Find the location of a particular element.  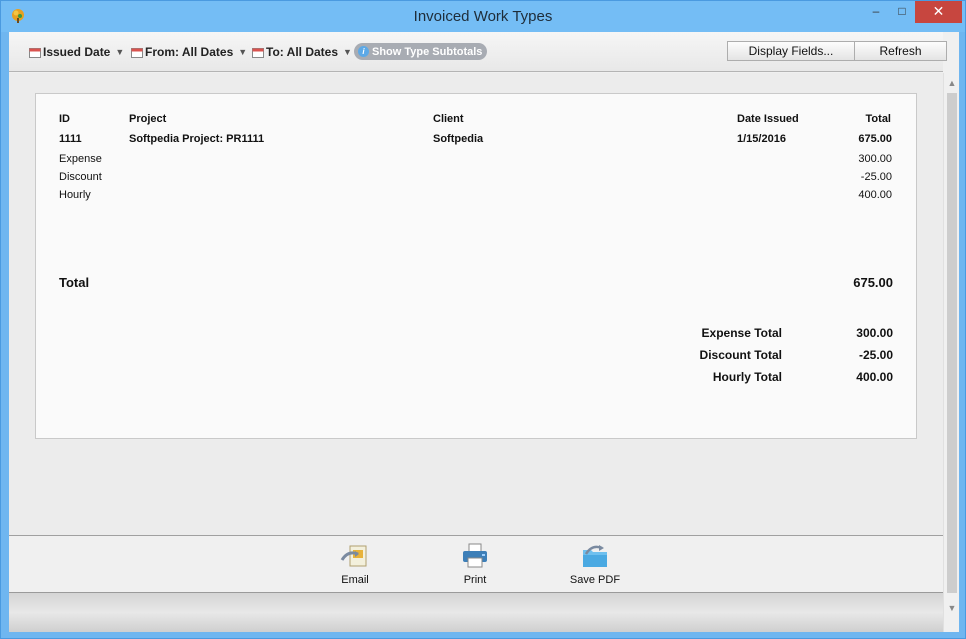

to-date-filter: To: All Dates ▼ is located at coordinates (302, 52).